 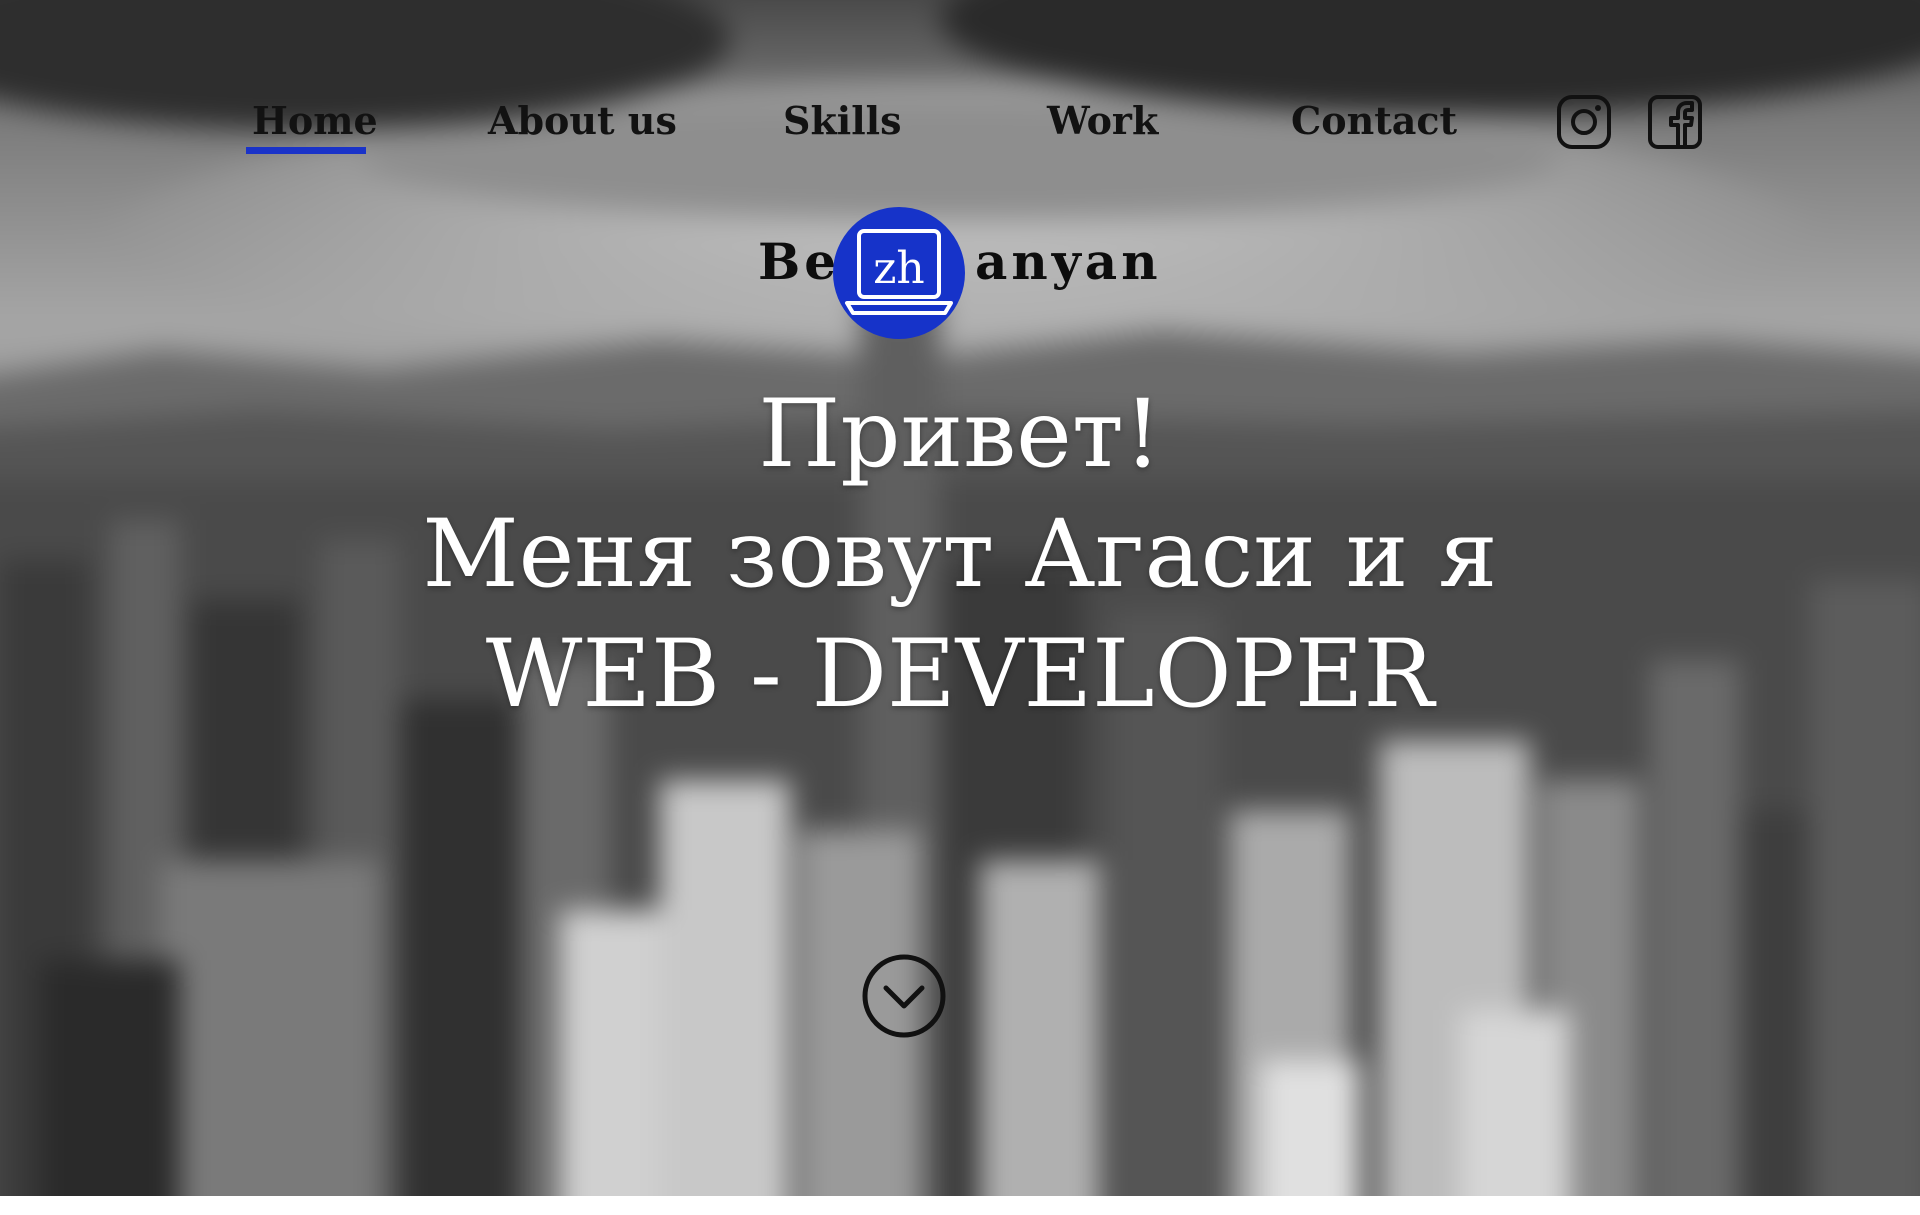 What do you see at coordinates (960, 674) in the screenshot?
I see `hero-title: WEB - DEVELOPER` at bounding box center [960, 674].